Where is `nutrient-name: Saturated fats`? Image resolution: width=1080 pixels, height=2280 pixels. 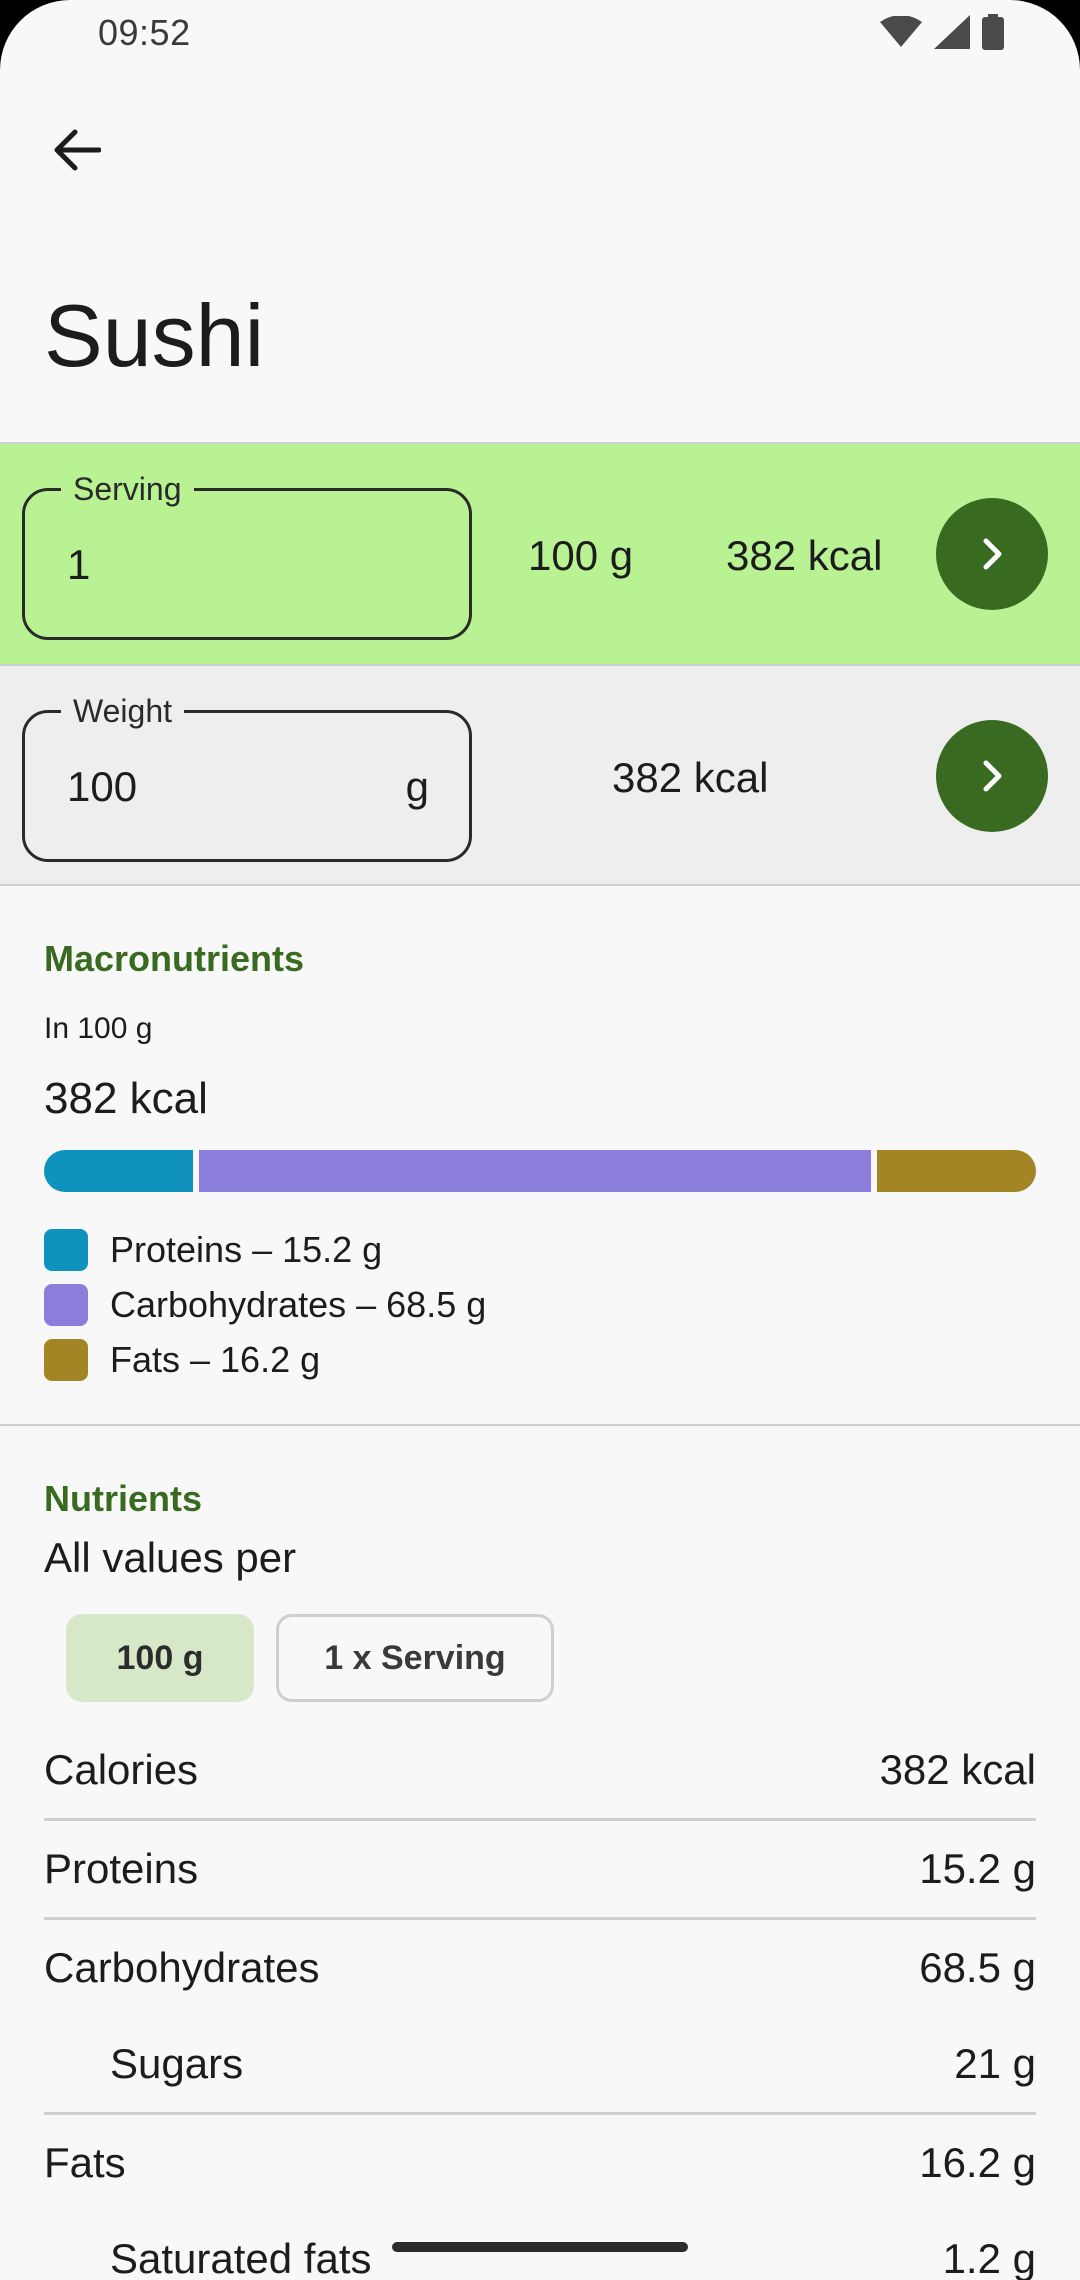
nutrient-name: Saturated fats is located at coordinates (241, 2257).